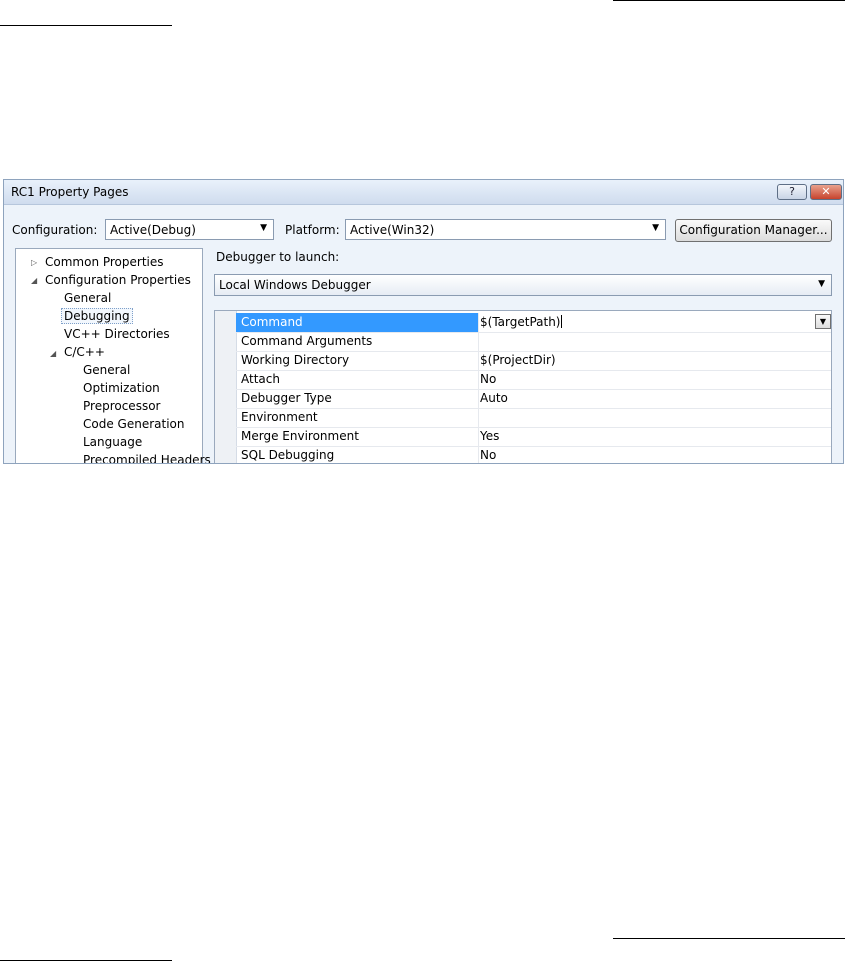 The height and width of the screenshot is (962, 848). What do you see at coordinates (295, 285) in the screenshot?
I see `debugger-value: Local Windows Debugger` at bounding box center [295, 285].